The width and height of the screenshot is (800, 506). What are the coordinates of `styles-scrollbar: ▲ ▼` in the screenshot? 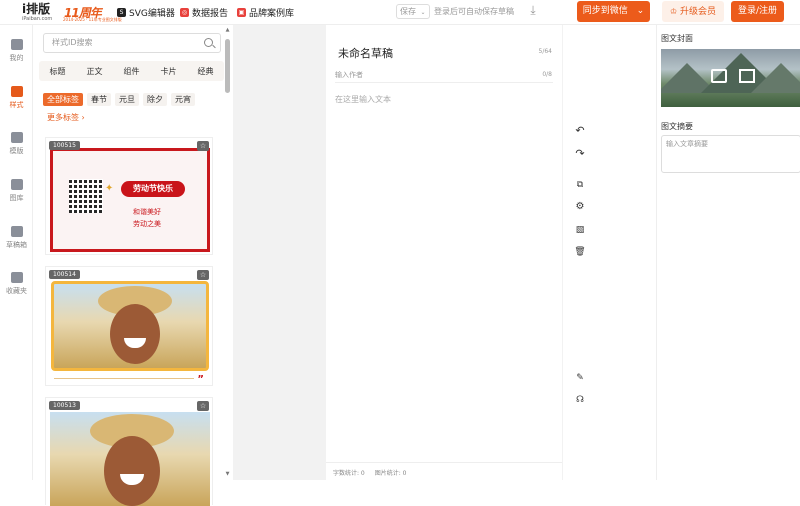 It's located at (227, 252).